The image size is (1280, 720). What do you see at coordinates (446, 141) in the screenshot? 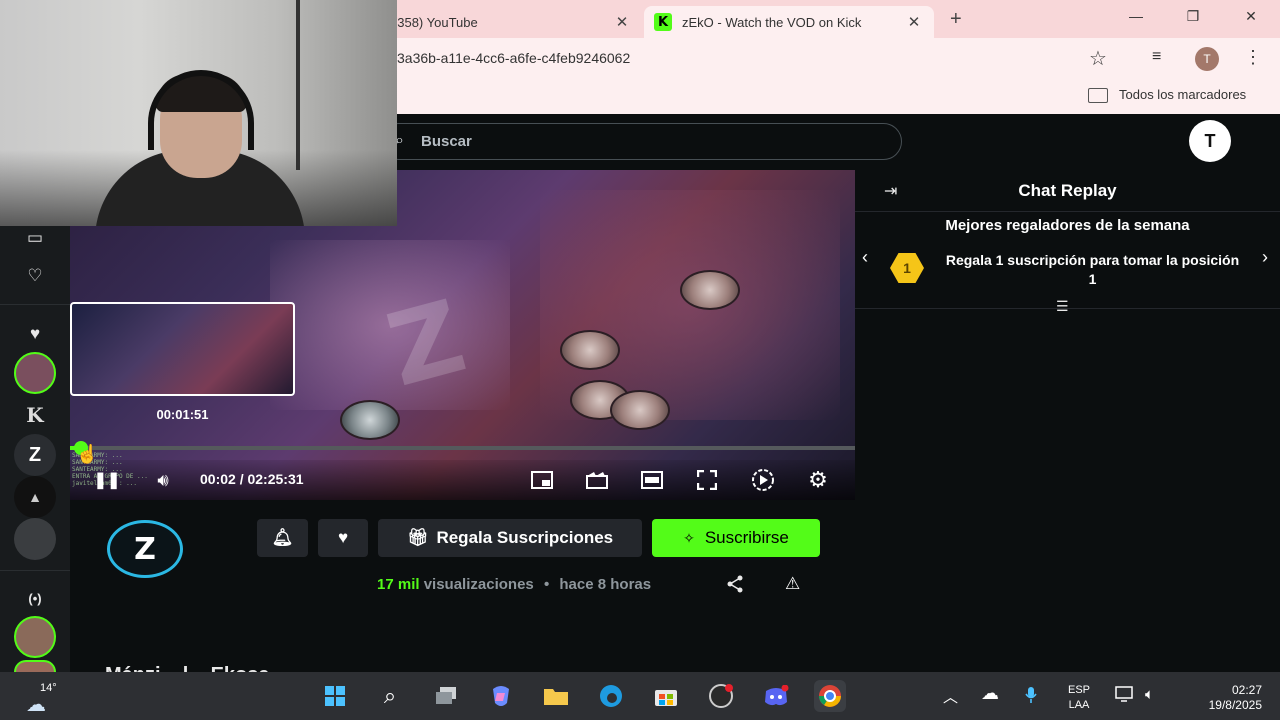
I see `search-placeholder: Buscar` at bounding box center [446, 141].